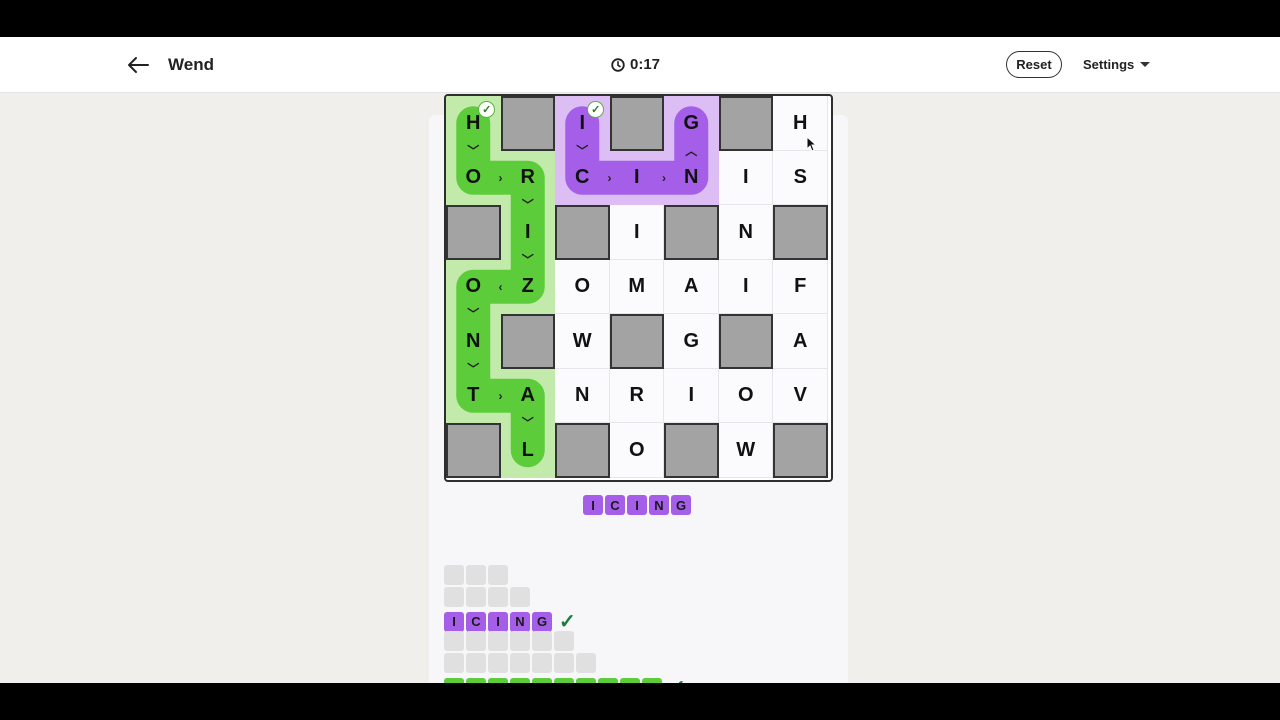 This screenshot has height=720, width=1280. I want to click on cell-letter: V, so click(800, 395).